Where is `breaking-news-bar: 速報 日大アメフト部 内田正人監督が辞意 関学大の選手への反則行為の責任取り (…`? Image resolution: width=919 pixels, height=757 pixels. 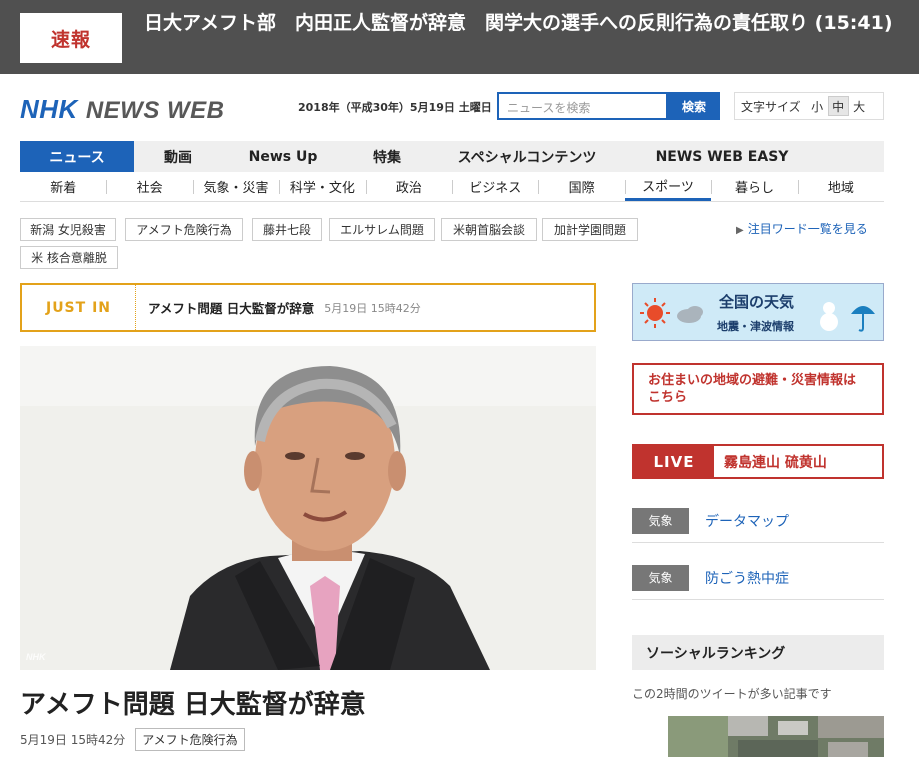
breaking-news-bar: 速報 日大アメフト部 内田正人監督が辞意 関学大の選手への反則行為の責任取り (… is located at coordinates (459, 37).